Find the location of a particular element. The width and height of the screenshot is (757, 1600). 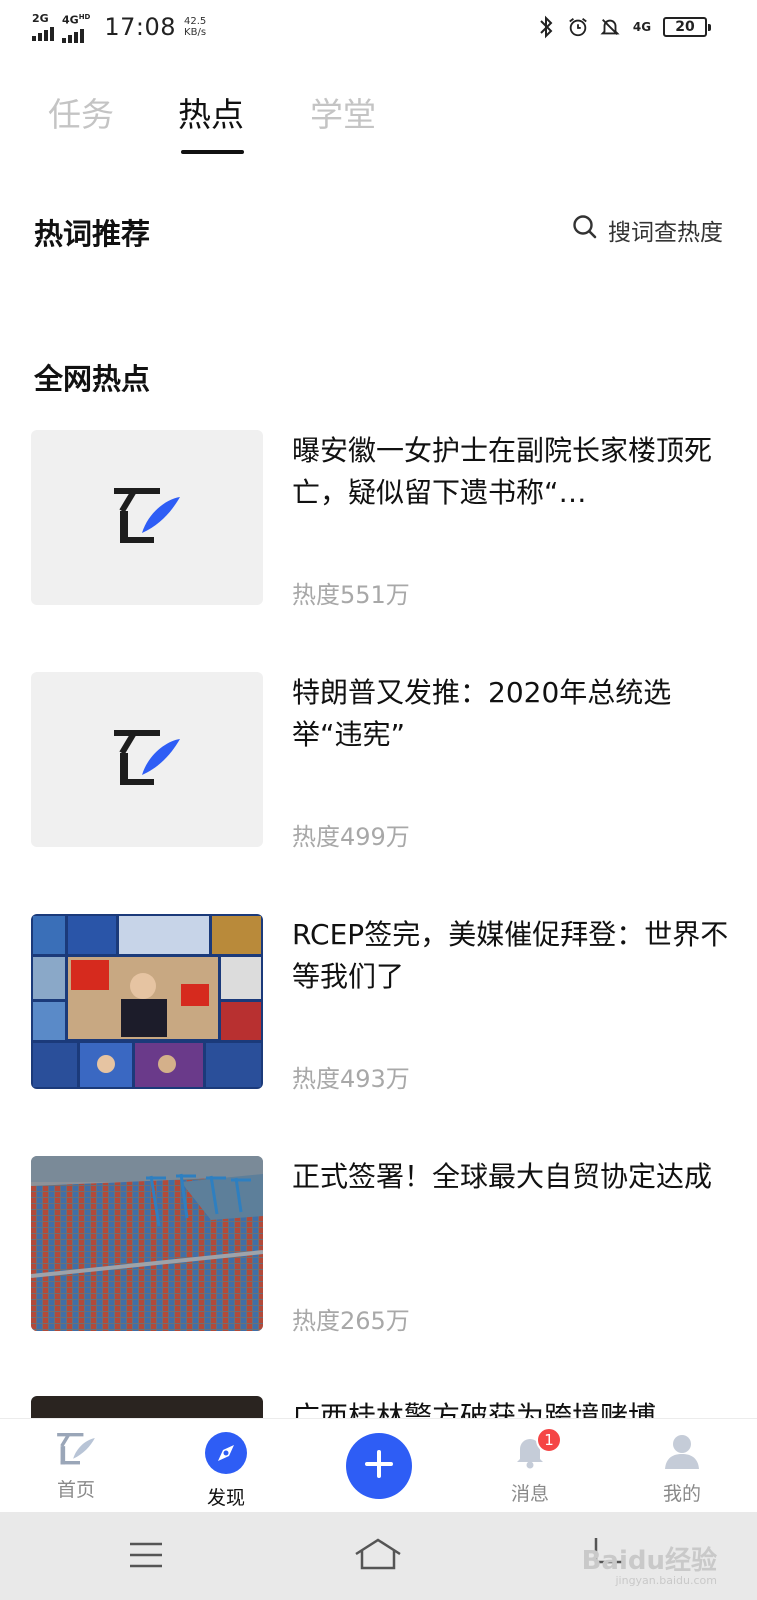

news-thumbnail-dark is located at coordinates (147, 1407).